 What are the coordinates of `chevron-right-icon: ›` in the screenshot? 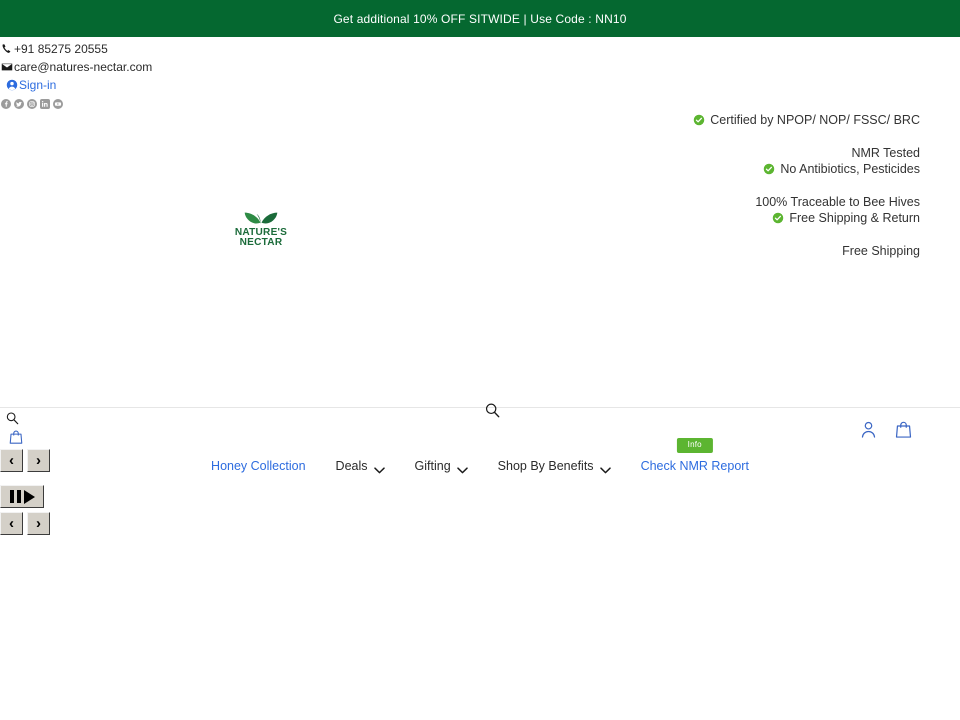 It's located at (38, 523).